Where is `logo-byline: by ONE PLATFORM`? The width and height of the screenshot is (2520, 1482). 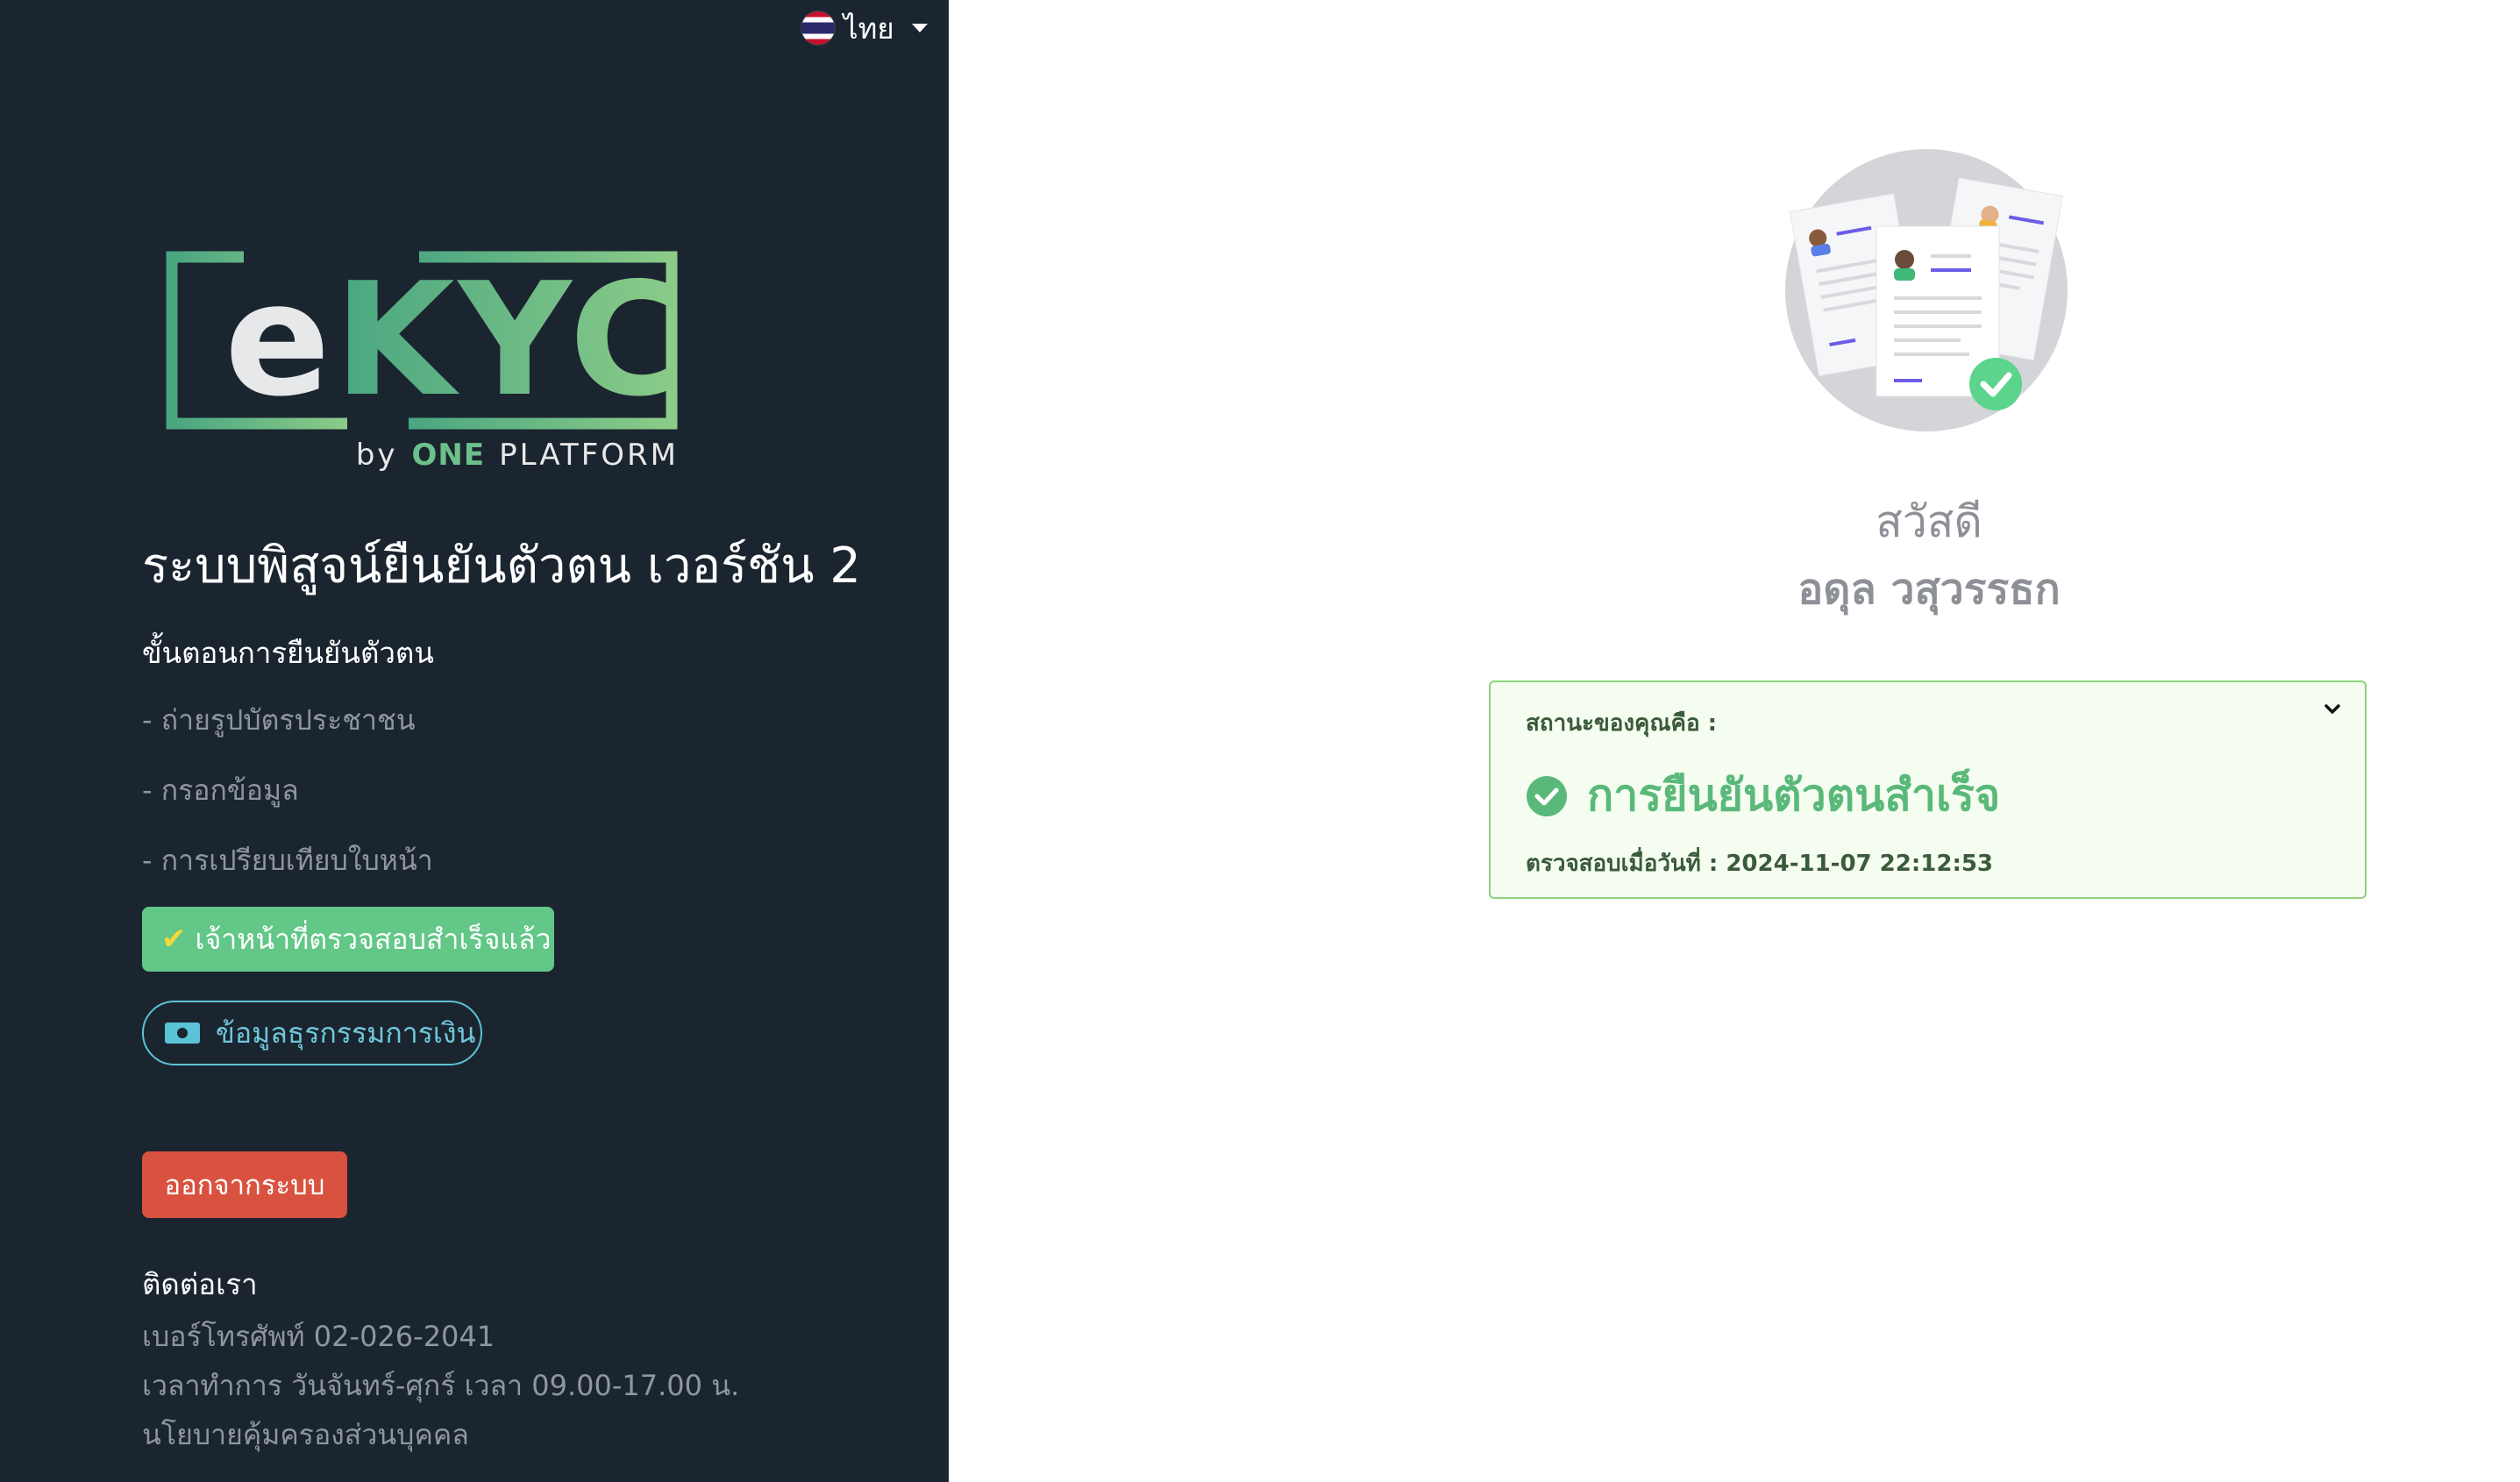 logo-byline: by ONE PLATFORM is located at coordinates (517, 455).